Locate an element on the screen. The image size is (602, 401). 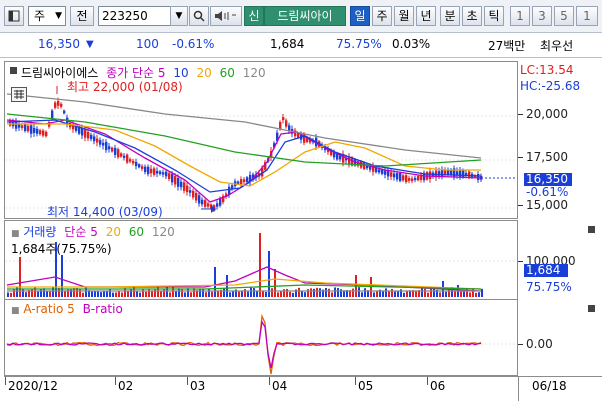
stock-name-label: 드림씨아이 is located at coordinates (305, 16).